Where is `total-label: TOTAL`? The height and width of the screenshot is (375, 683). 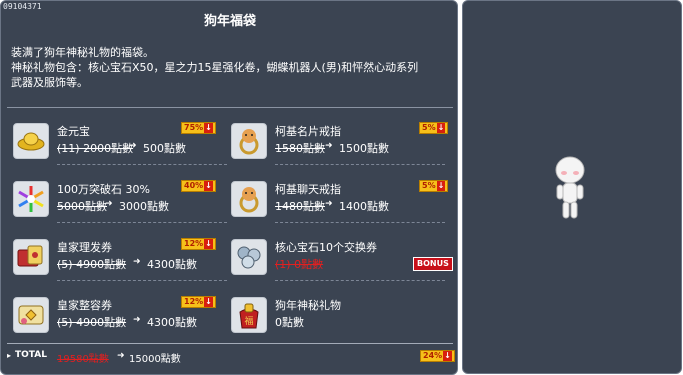 total-label: TOTAL is located at coordinates (31, 355).